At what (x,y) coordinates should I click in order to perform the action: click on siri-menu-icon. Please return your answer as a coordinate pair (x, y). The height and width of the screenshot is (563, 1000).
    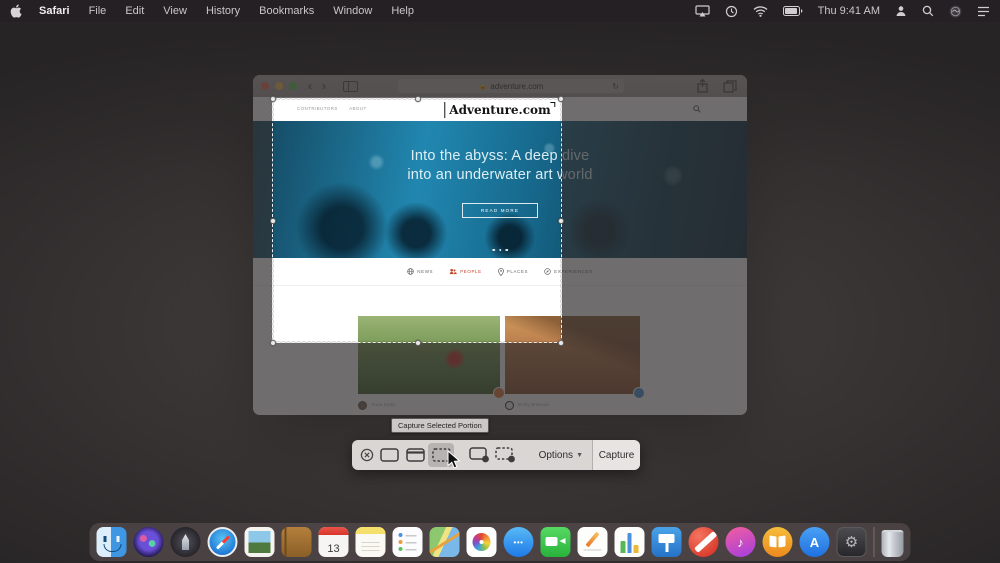
    Looking at the image, I should click on (955, 11).